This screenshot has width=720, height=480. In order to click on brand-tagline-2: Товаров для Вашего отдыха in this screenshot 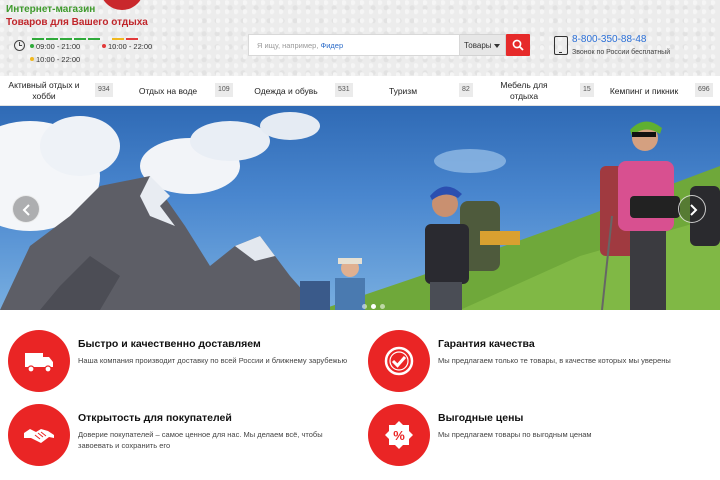, I will do `click(77, 22)`.